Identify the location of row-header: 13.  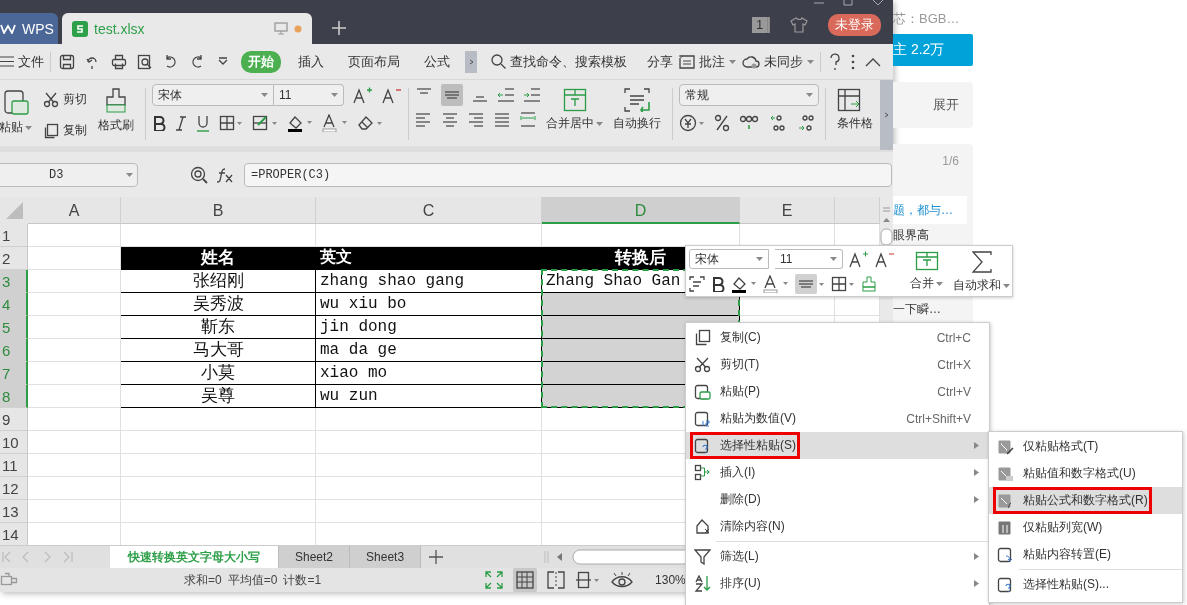
(14, 511).